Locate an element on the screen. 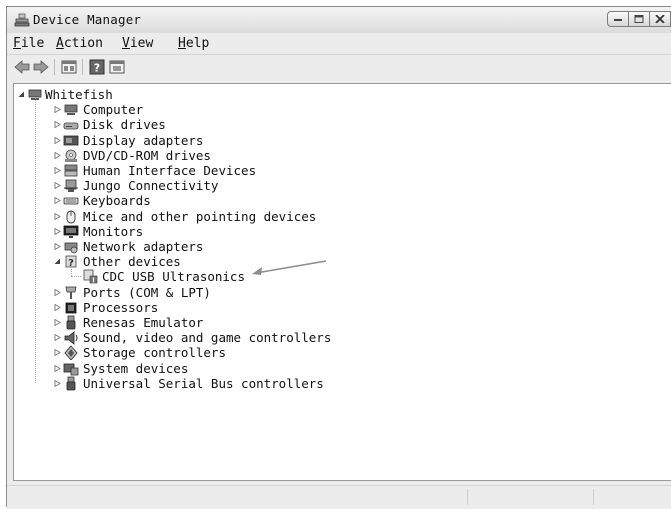 The image size is (671, 509). tree-node-label: Processors is located at coordinates (121, 307).